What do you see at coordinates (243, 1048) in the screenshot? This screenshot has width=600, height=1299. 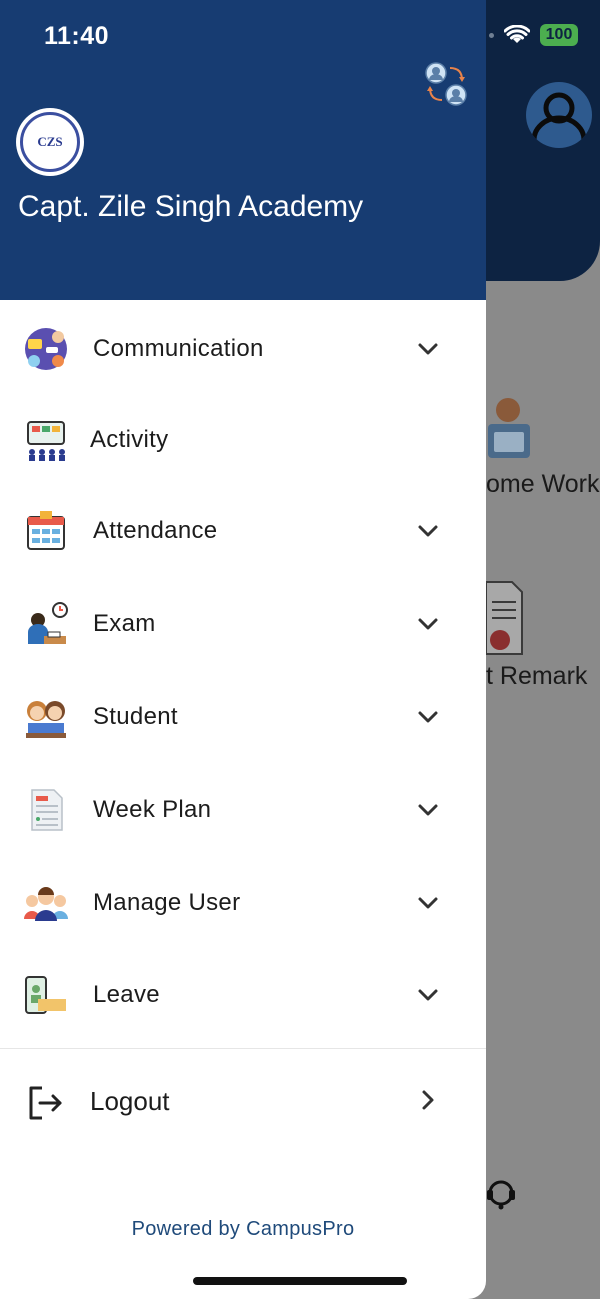 I see `divider` at bounding box center [243, 1048].